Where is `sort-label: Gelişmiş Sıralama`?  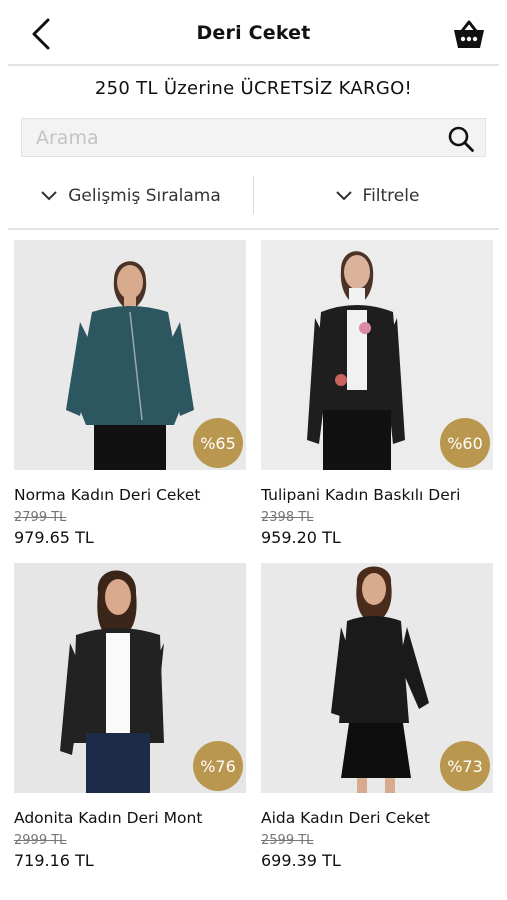 sort-label: Gelişmiş Sıralama is located at coordinates (144, 196).